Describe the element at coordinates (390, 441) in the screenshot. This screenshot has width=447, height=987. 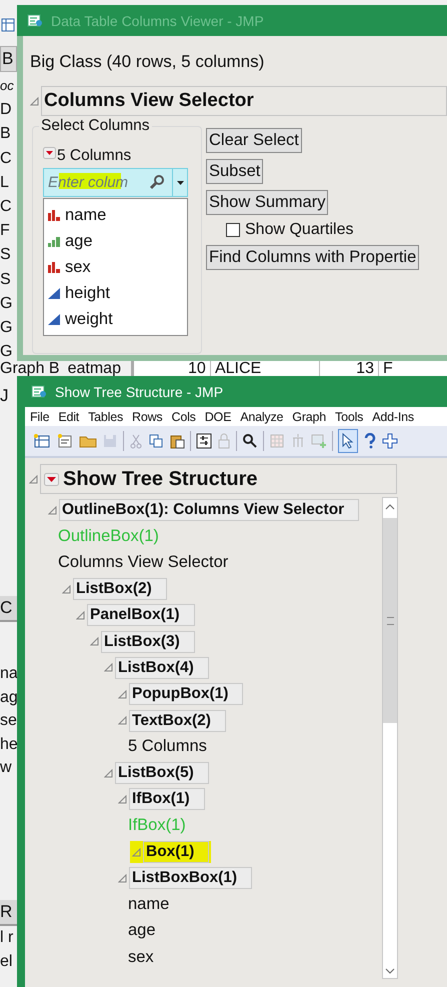
I see `crosshair-icon` at that location.